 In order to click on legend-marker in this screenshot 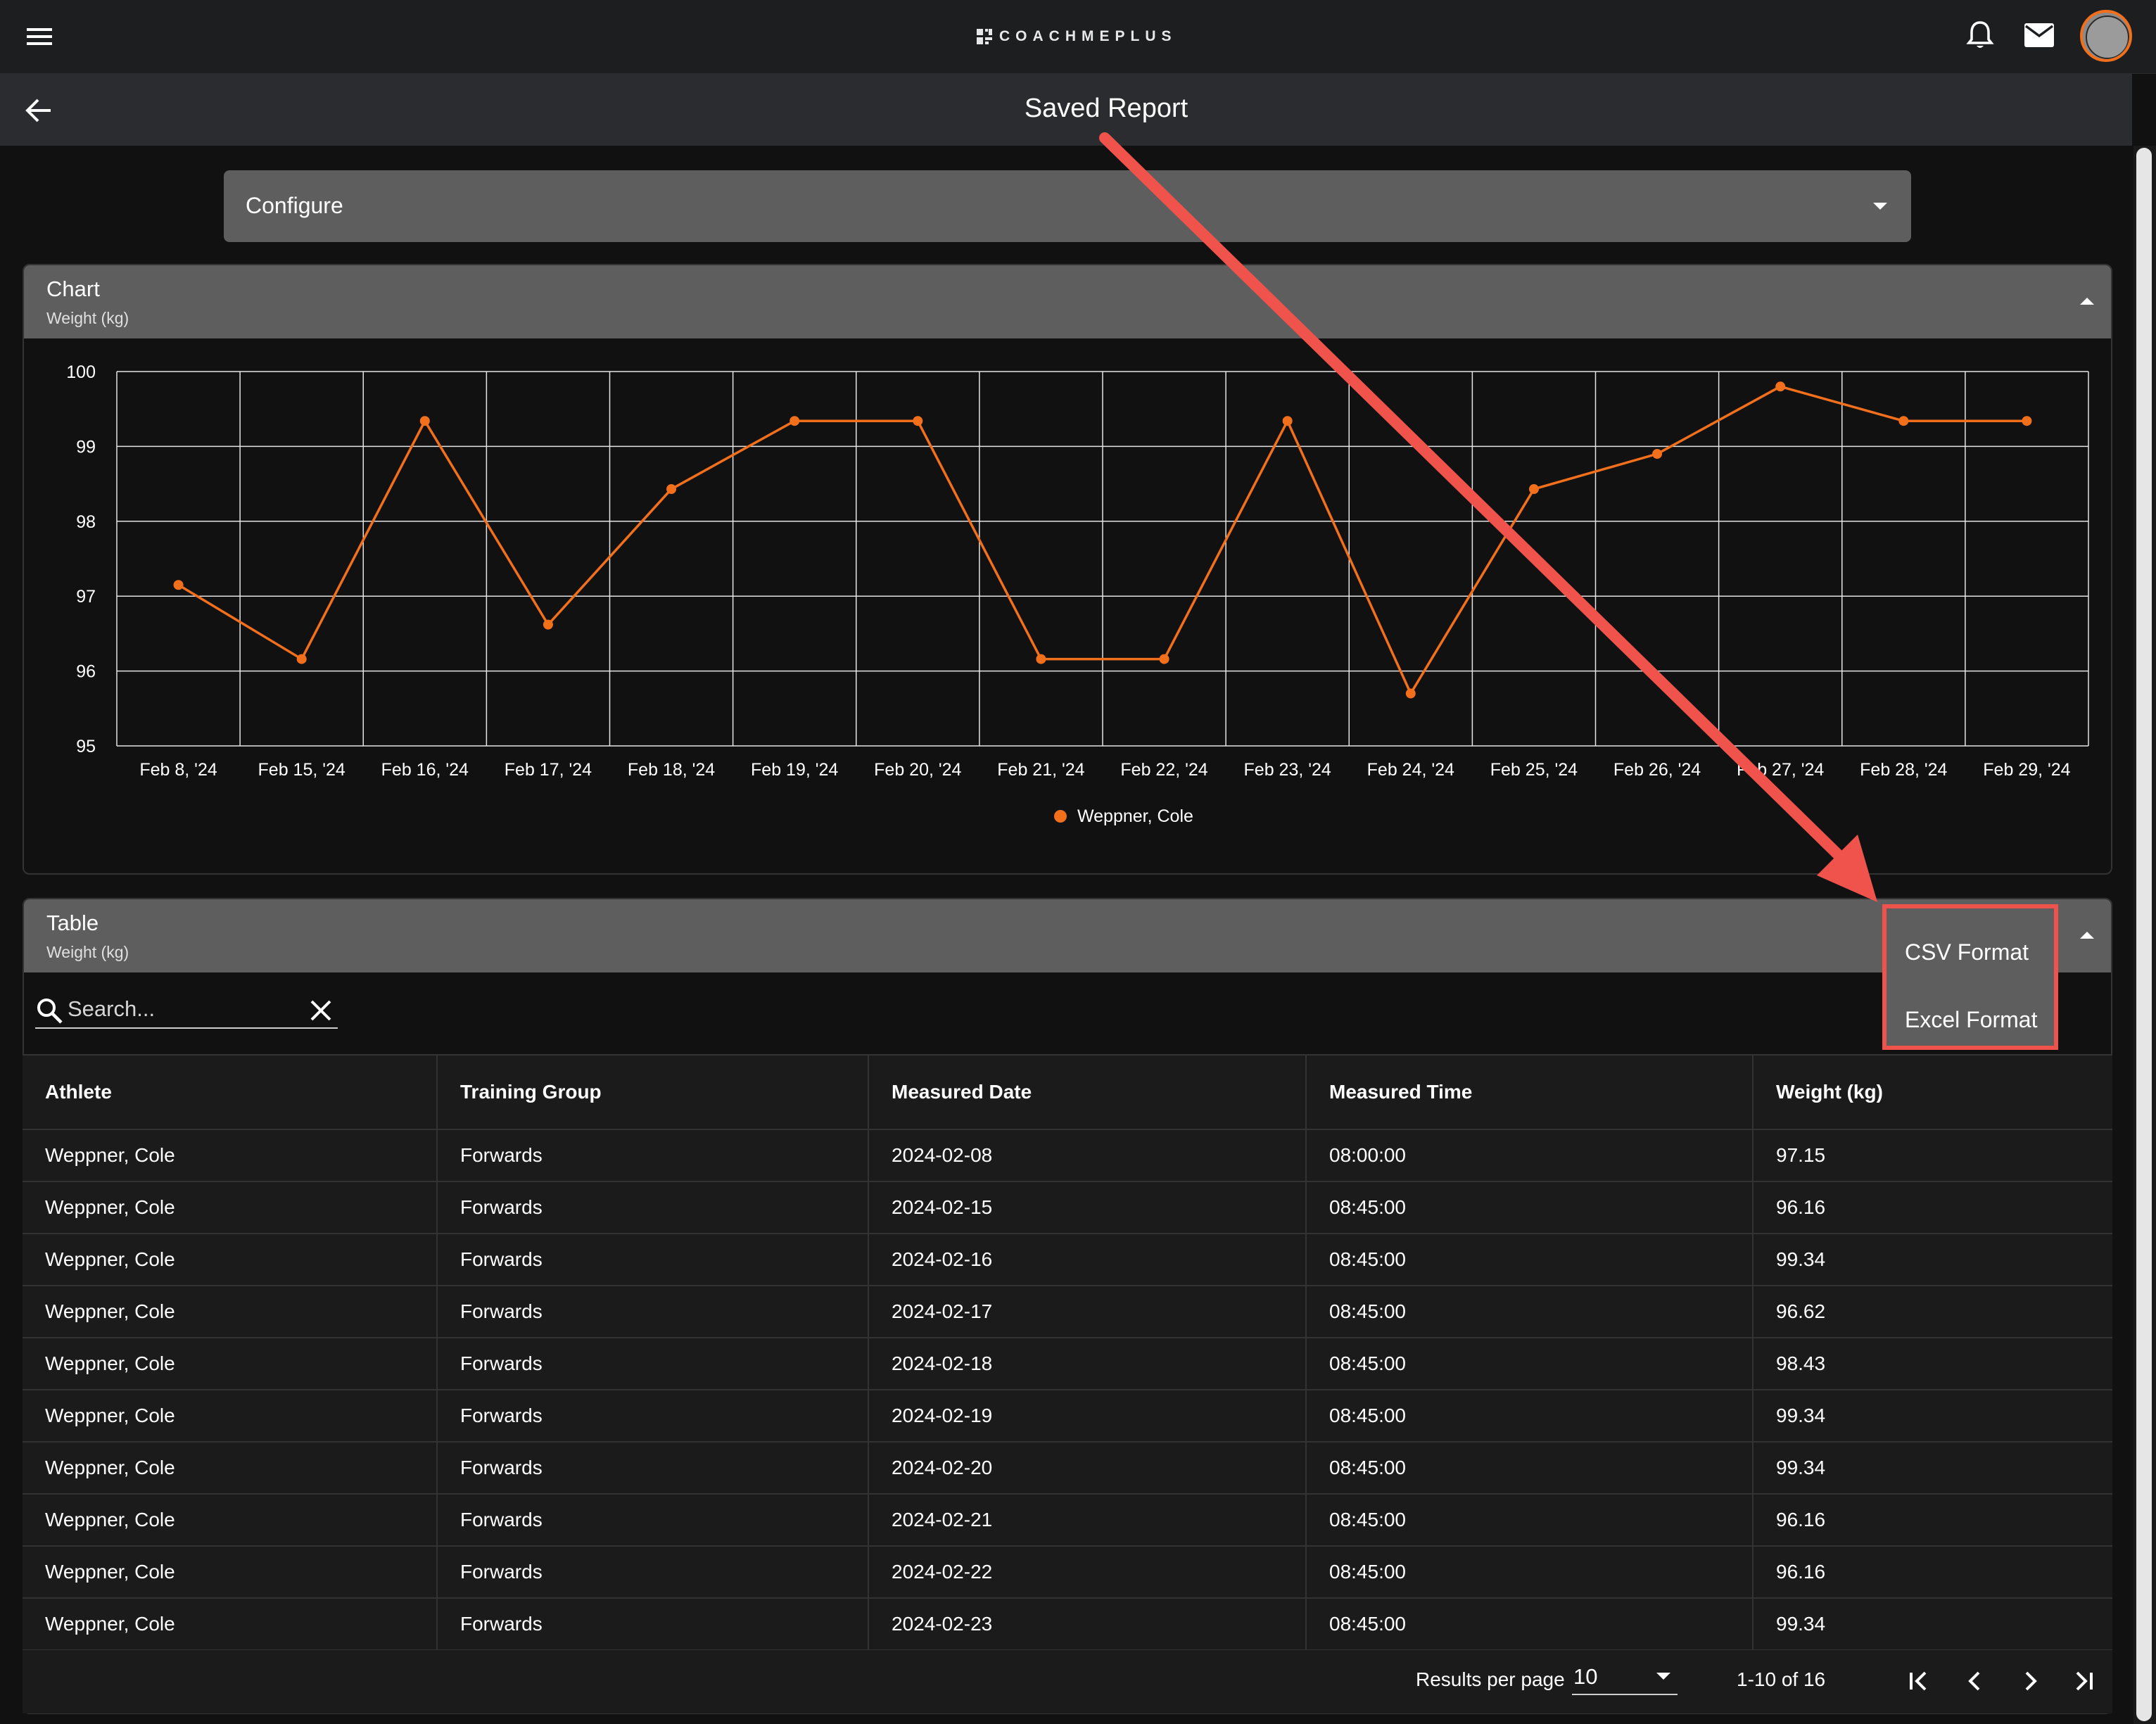, I will do `click(1060, 817)`.